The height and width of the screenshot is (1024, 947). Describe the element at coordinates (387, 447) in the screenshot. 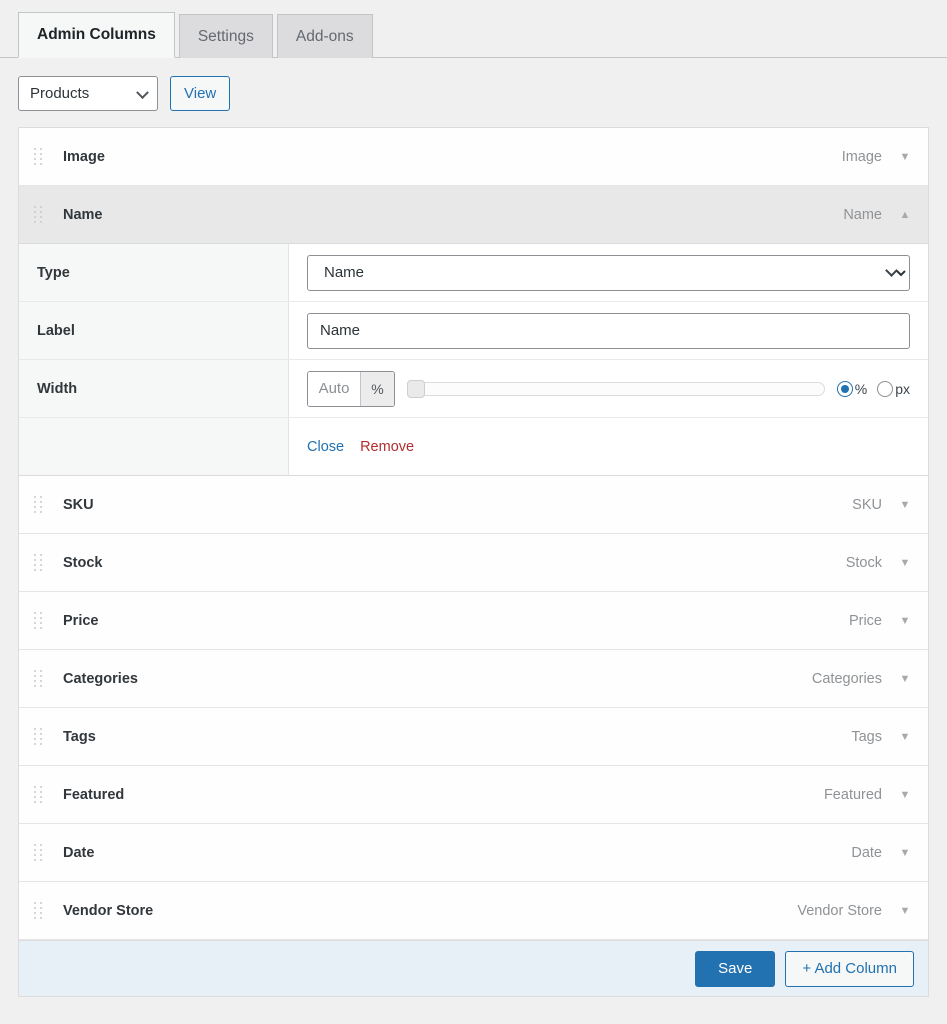

I see `remove-link: Remove` at that location.